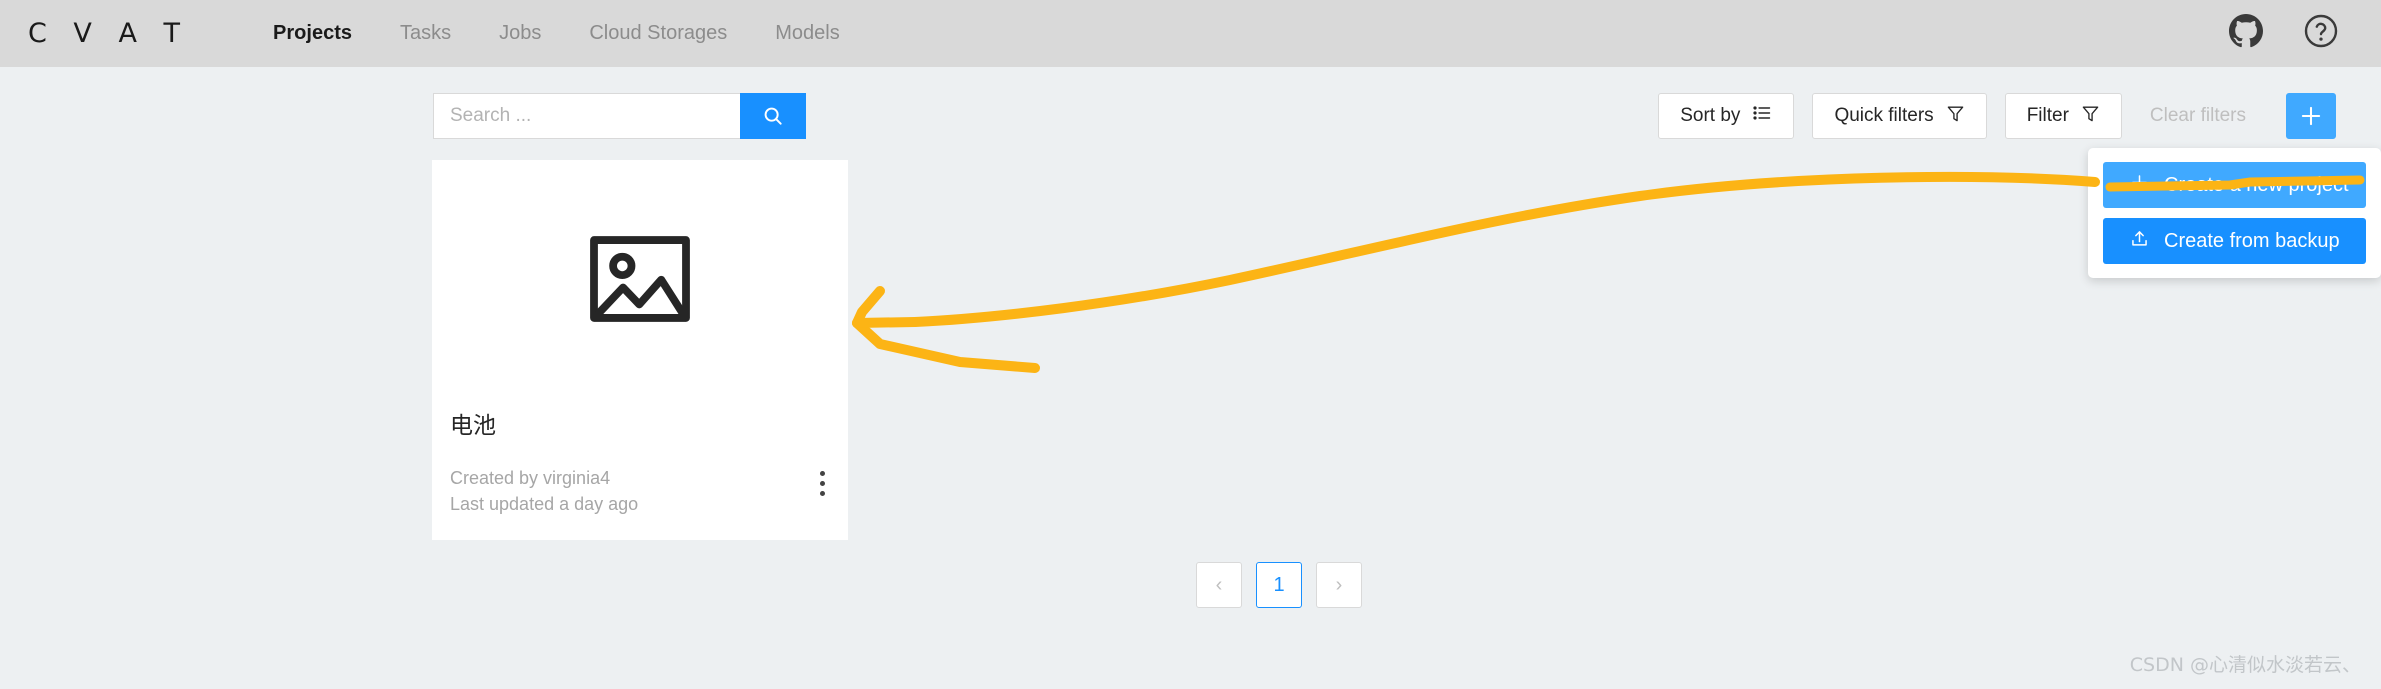 The width and height of the screenshot is (2381, 689). What do you see at coordinates (312, 33) in the screenshot?
I see `nav-item-projects: Projects` at bounding box center [312, 33].